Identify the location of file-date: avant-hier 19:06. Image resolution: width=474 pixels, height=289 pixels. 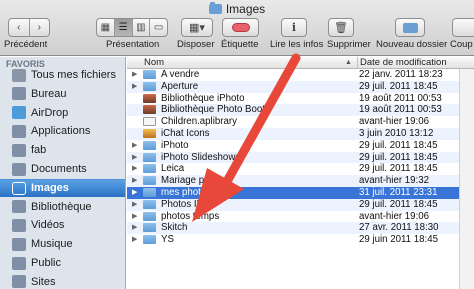
(394, 122).